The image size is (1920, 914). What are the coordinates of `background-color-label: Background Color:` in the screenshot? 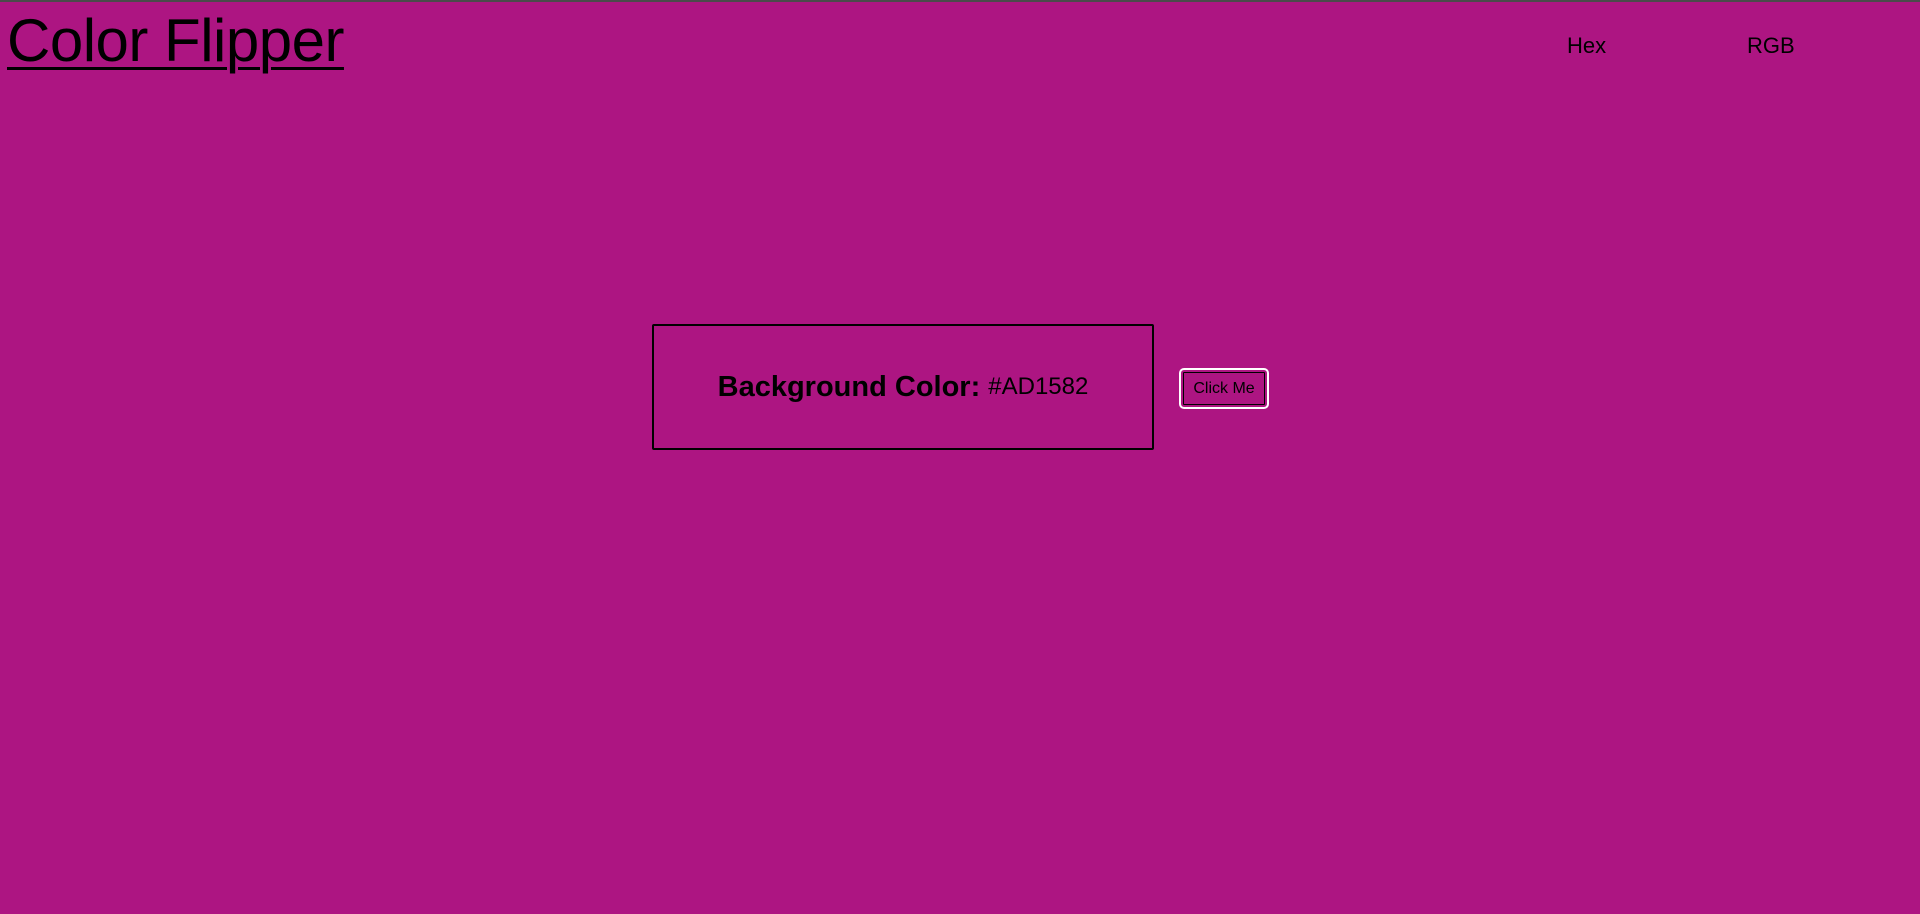 It's located at (849, 386).